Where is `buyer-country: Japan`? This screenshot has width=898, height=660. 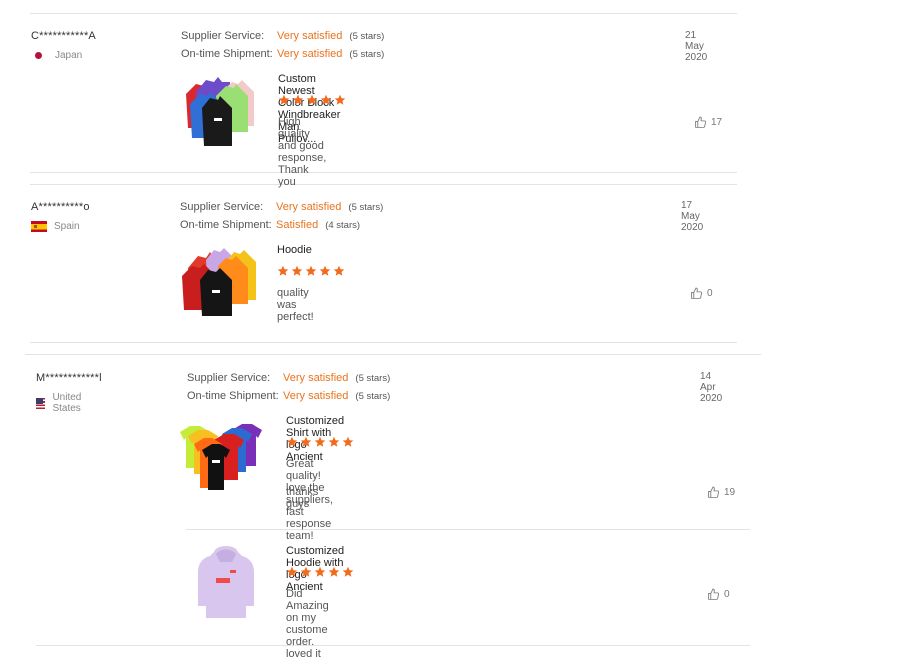 buyer-country: Japan is located at coordinates (57, 55).